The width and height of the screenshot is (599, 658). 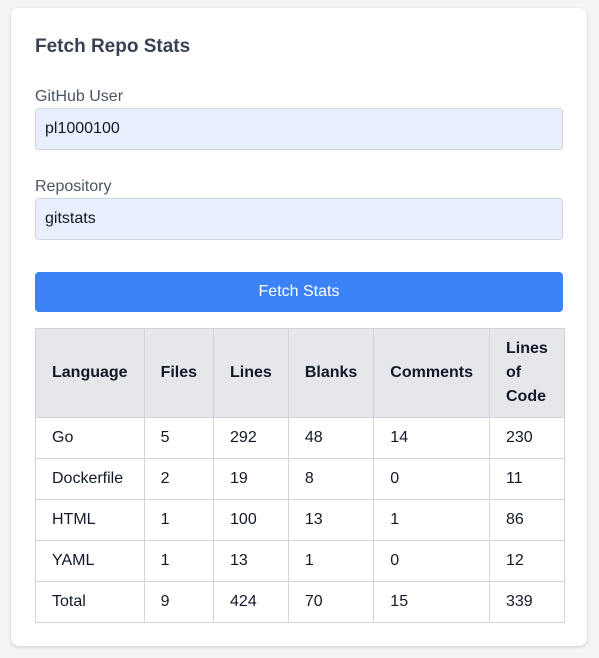 I want to click on cell-language: HTML, so click(x=90, y=520).